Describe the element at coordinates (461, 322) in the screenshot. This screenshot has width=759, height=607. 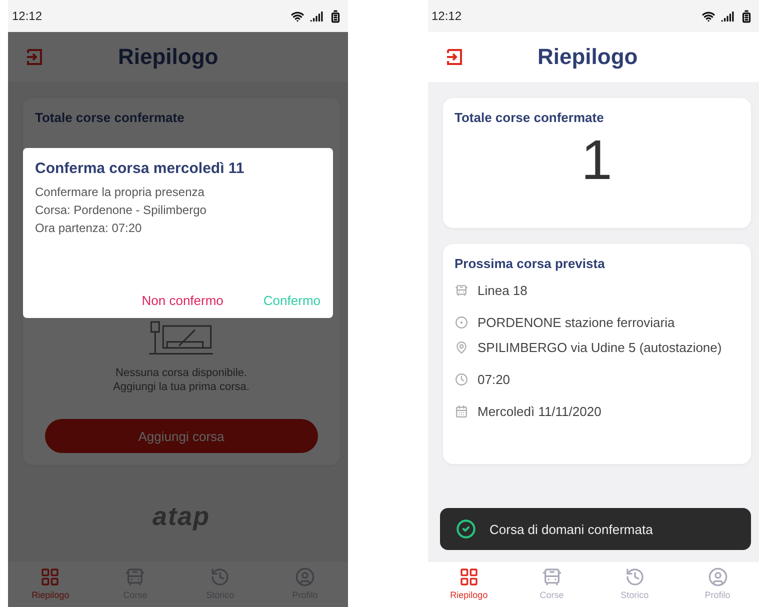
I see `origin-dot-icon` at that location.